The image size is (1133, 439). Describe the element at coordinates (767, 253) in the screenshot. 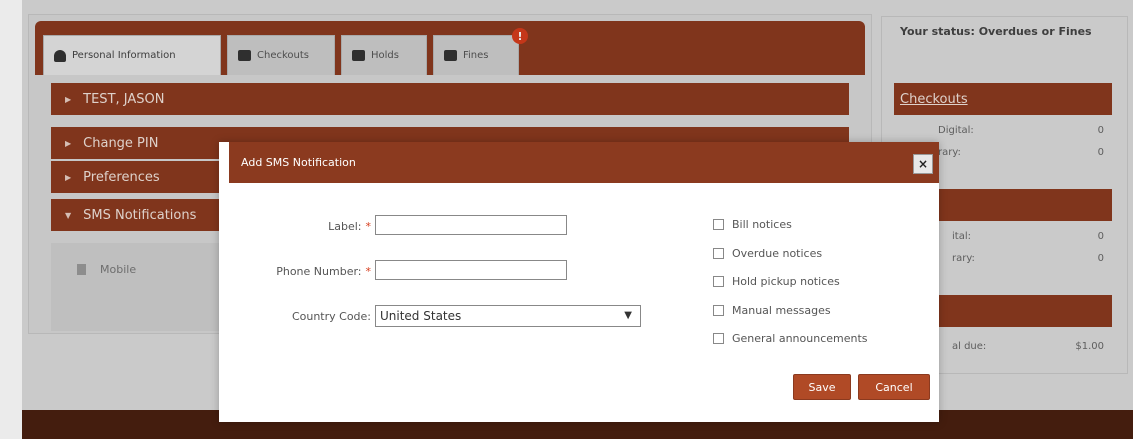

I see `overdue-notices-option: Overdue notices` at that location.